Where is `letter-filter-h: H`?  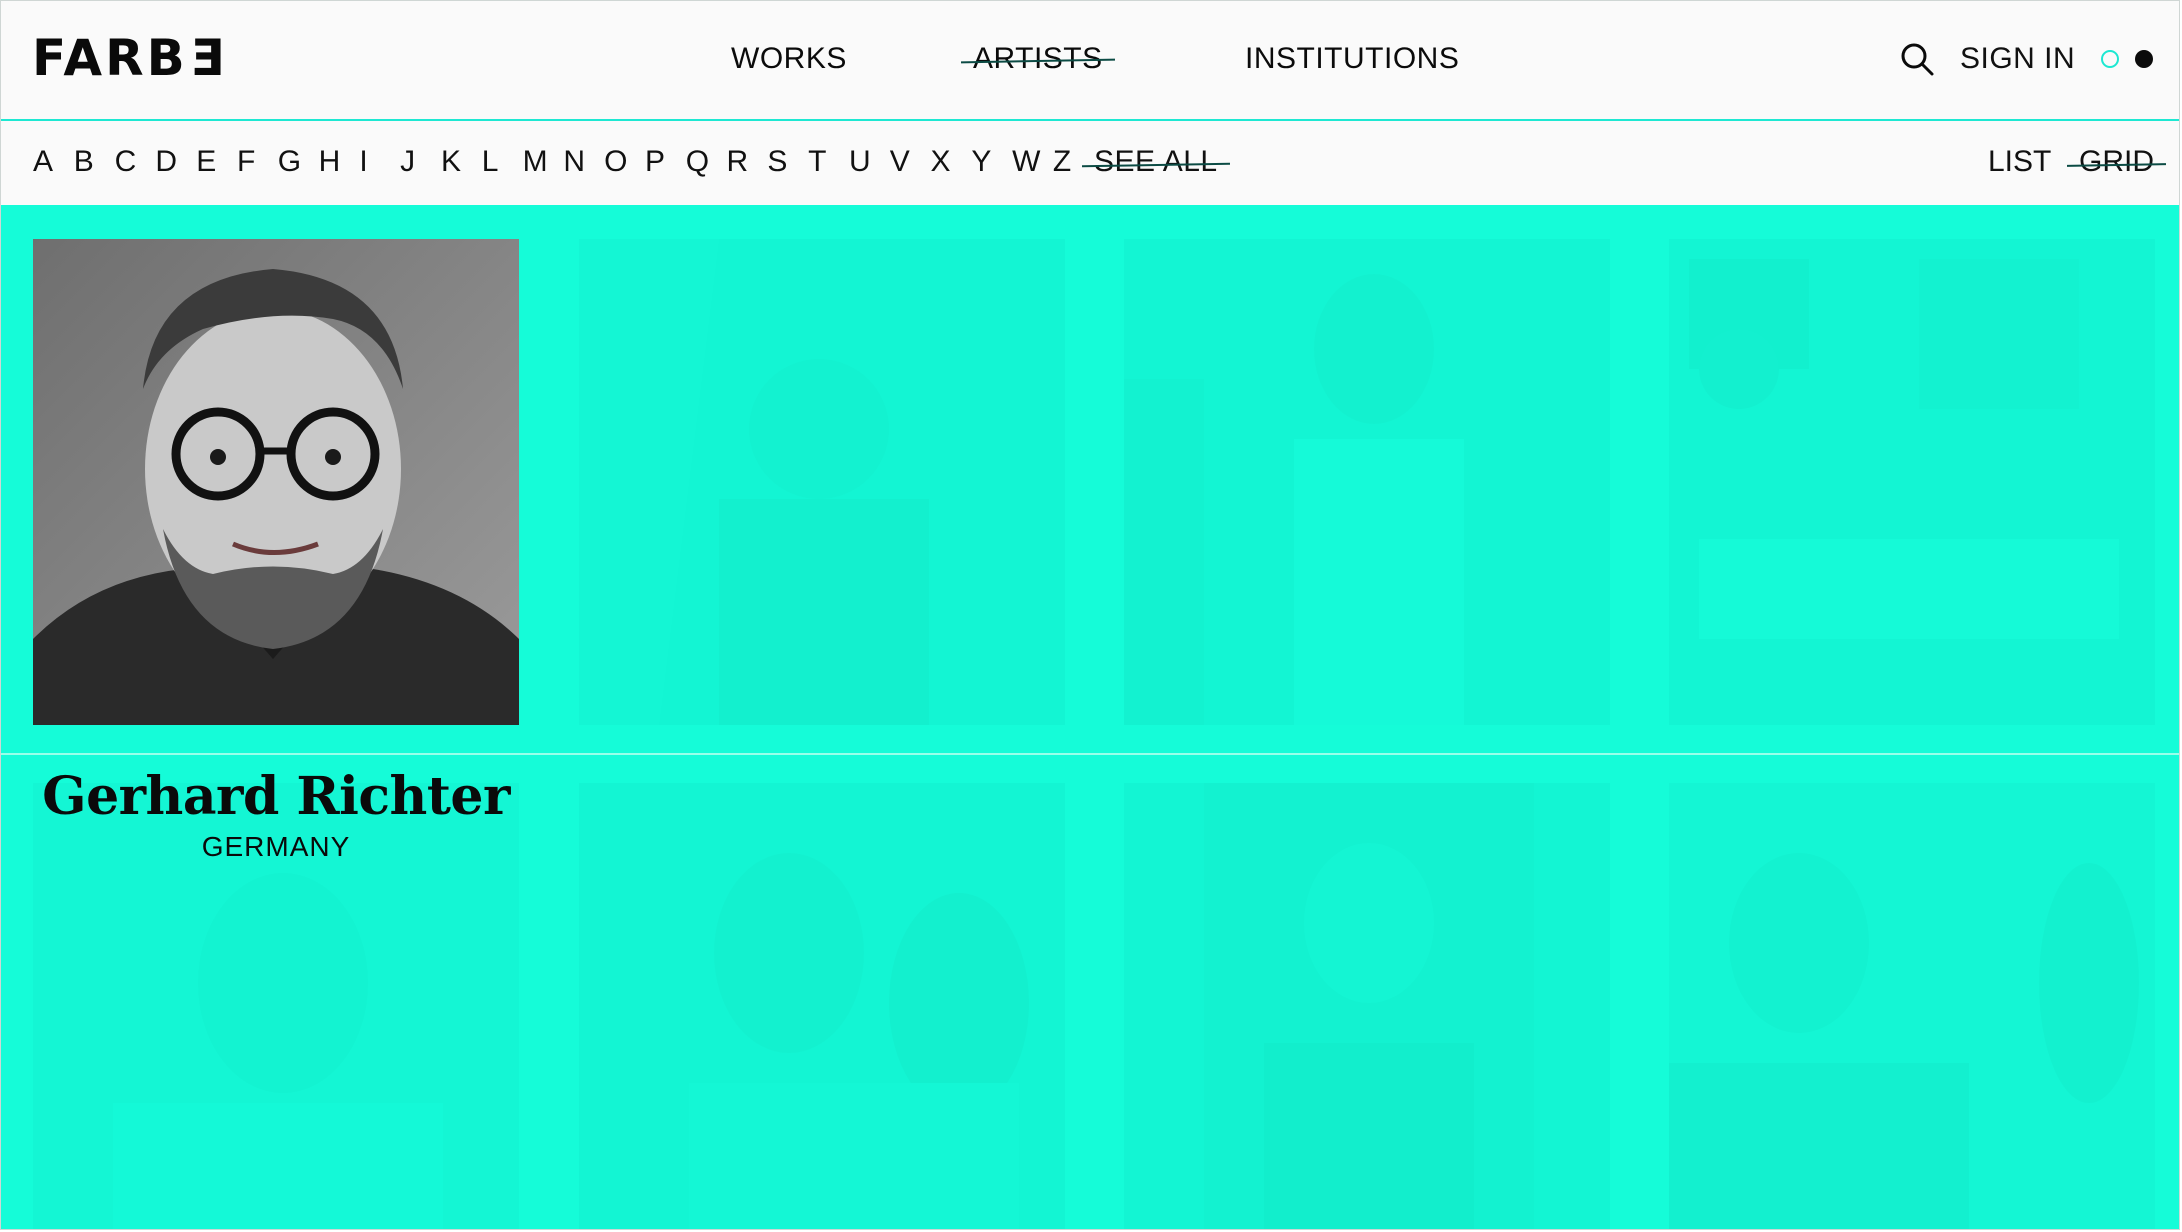
letter-filter-h: H is located at coordinates (339, 162).